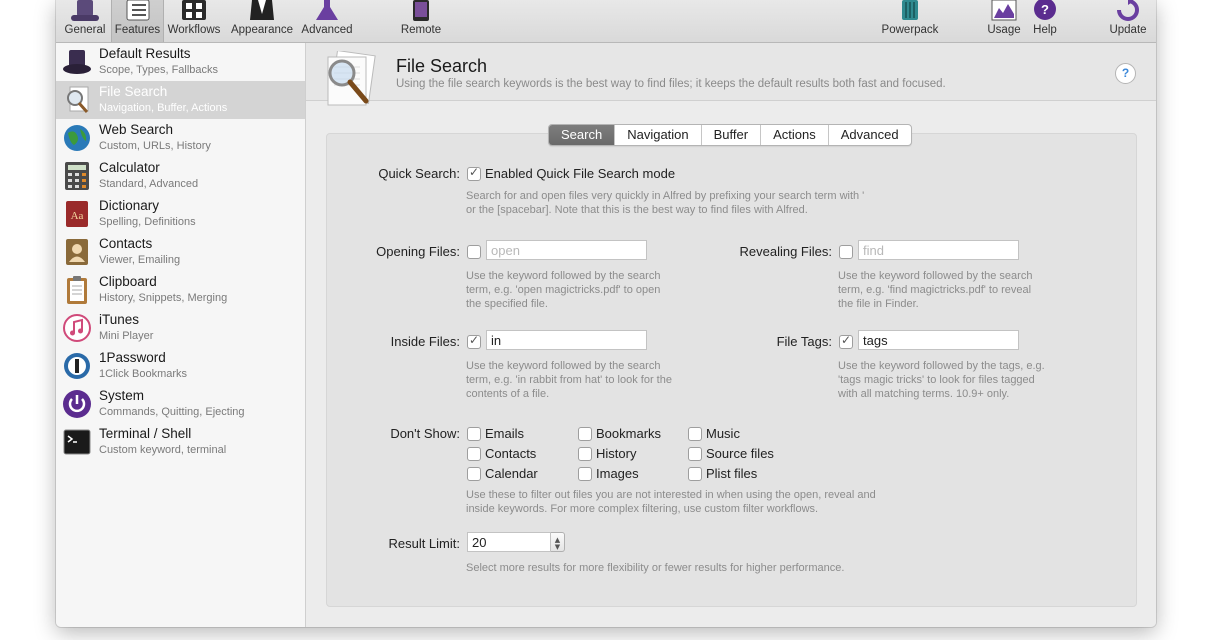 The height and width of the screenshot is (640, 1212). What do you see at coordinates (511, 473) in the screenshot?
I see `dont-show-calendar-label: Calendar` at bounding box center [511, 473].